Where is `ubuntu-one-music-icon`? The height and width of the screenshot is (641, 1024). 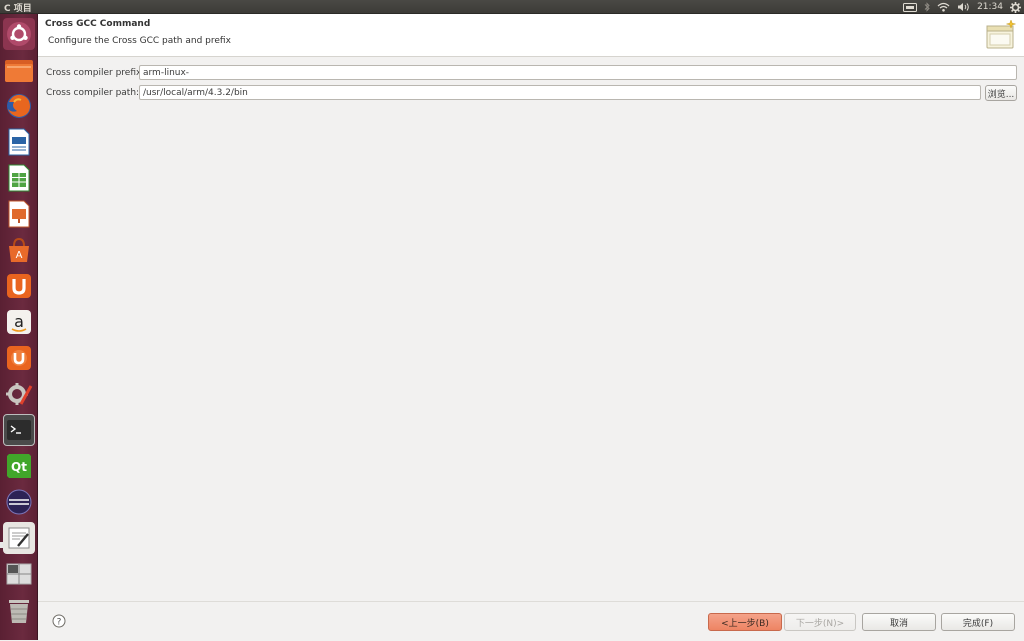 ubuntu-one-music-icon is located at coordinates (19, 358).